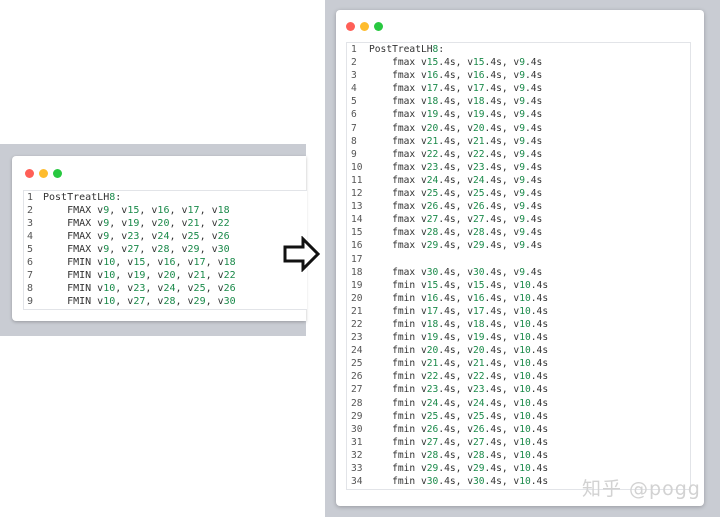 Image resolution: width=720 pixels, height=517 pixels. I want to click on right-arrow-outline-icon, so click(302, 254).